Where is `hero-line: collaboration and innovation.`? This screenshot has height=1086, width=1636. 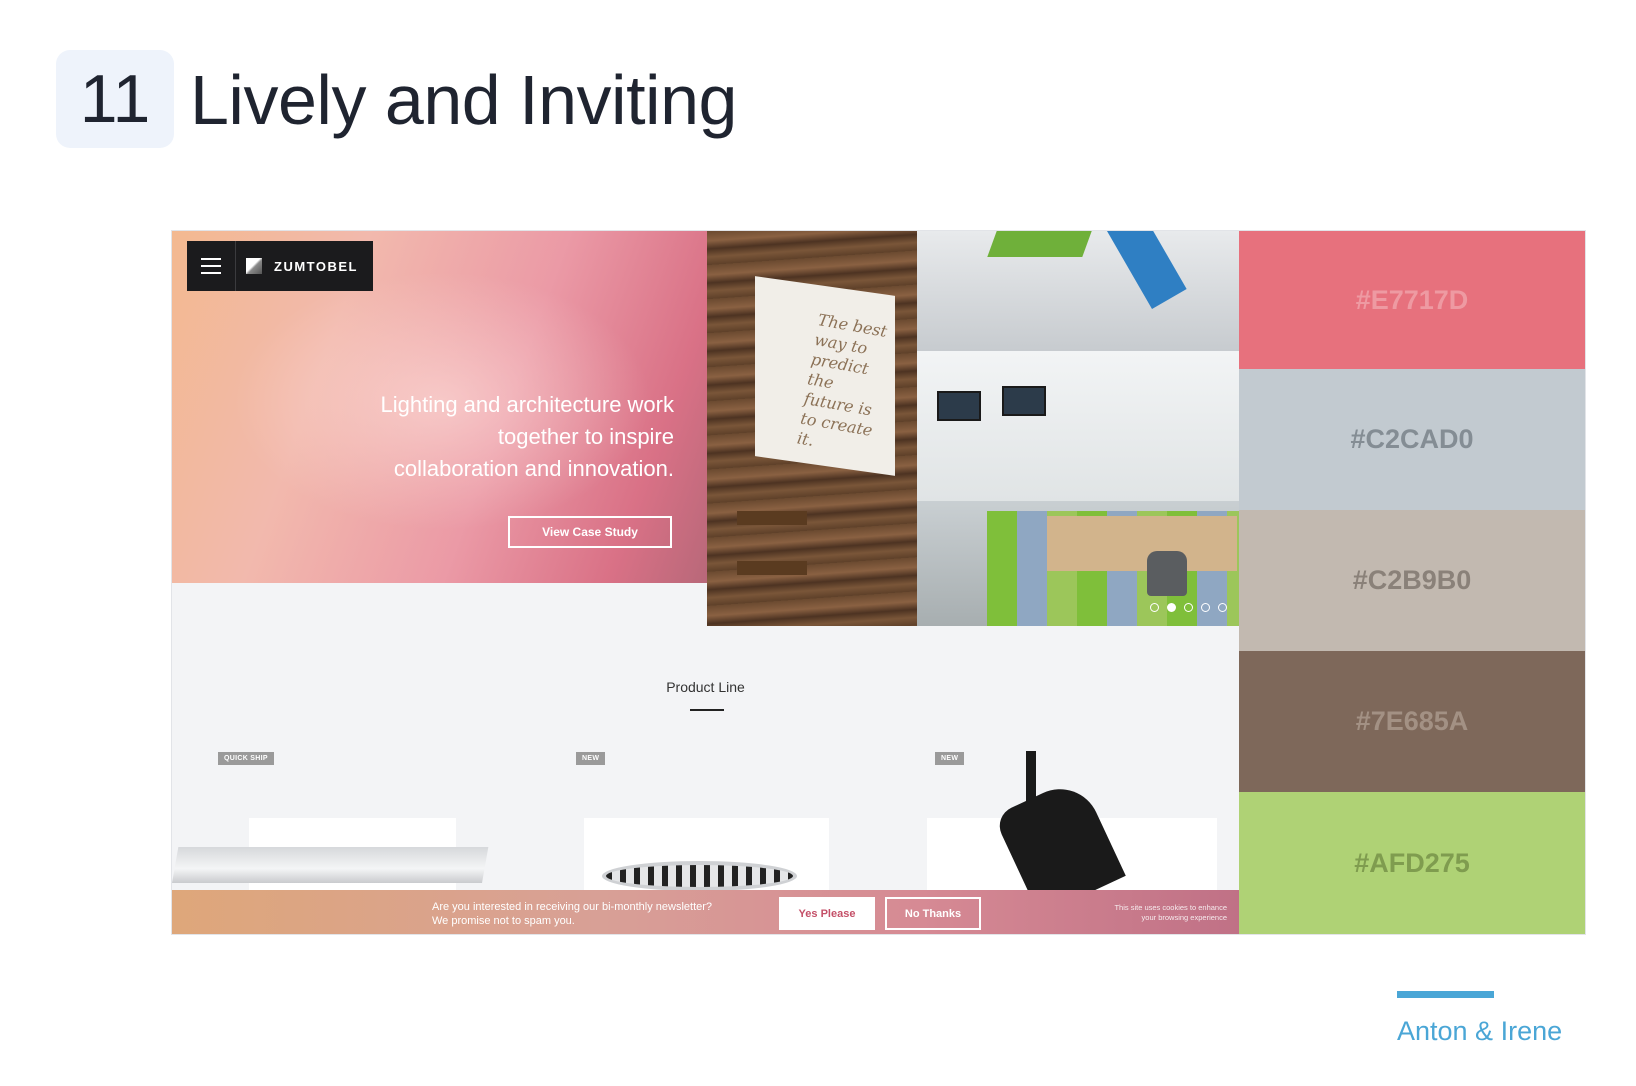 hero-line: collaboration and innovation. is located at coordinates (533, 468).